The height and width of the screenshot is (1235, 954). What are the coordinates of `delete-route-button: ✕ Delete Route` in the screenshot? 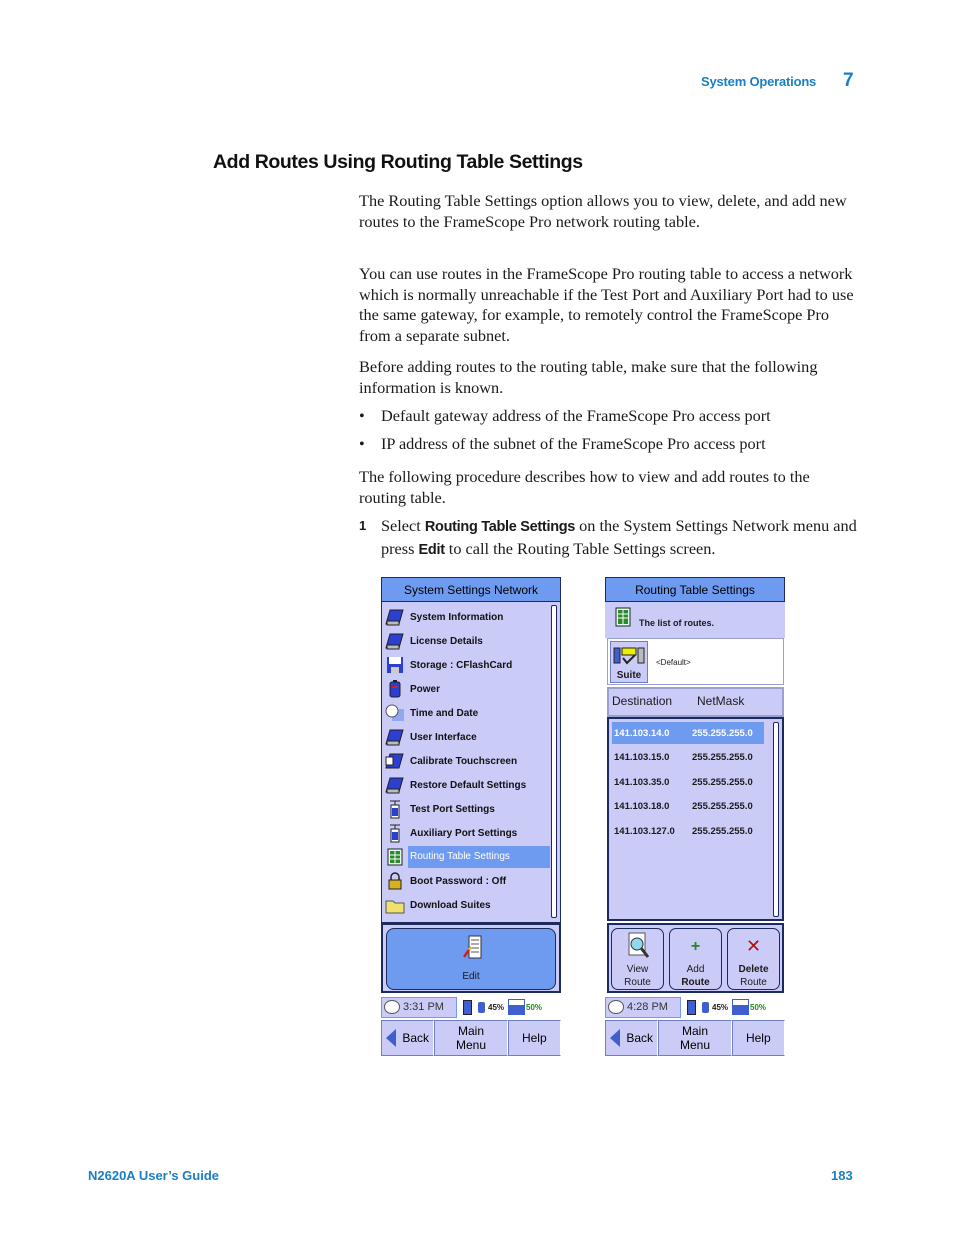 It's located at (753, 959).